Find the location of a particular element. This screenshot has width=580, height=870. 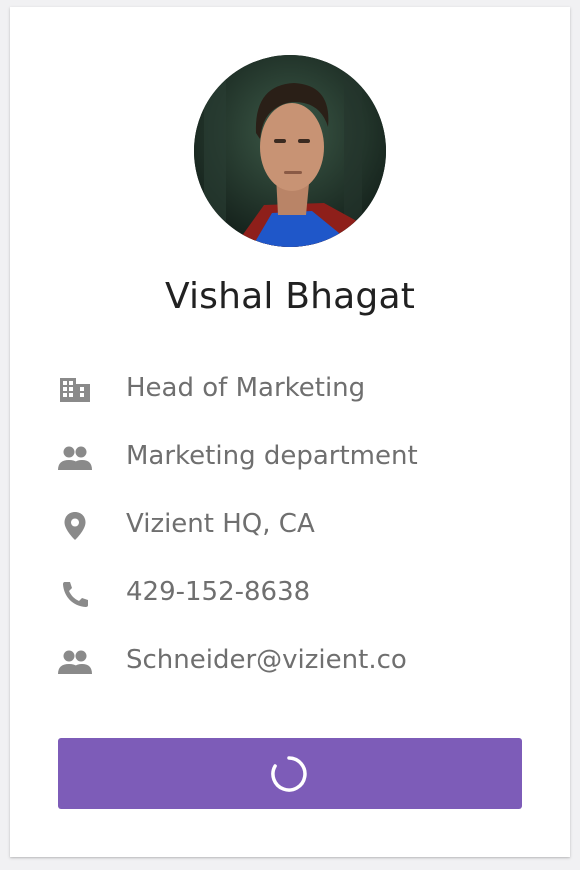

action-button is located at coordinates (290, 773).